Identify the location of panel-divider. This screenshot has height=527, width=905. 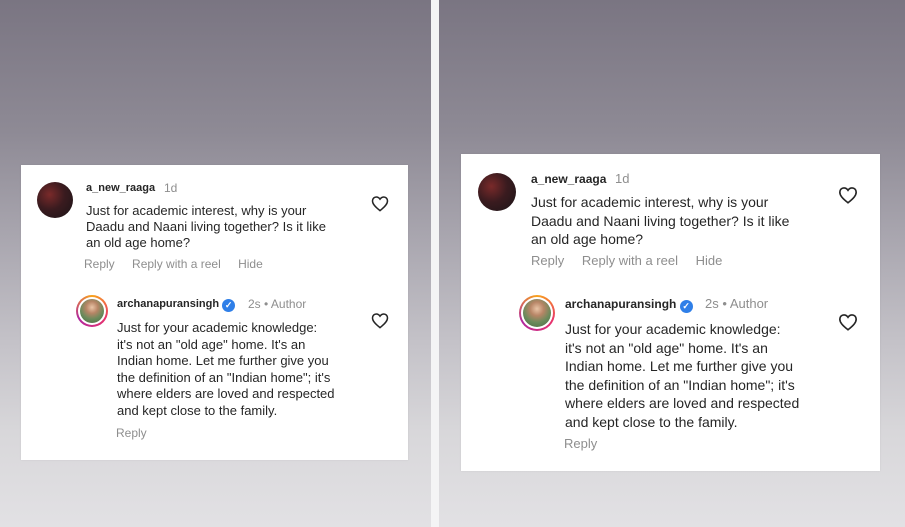
(435, 263).